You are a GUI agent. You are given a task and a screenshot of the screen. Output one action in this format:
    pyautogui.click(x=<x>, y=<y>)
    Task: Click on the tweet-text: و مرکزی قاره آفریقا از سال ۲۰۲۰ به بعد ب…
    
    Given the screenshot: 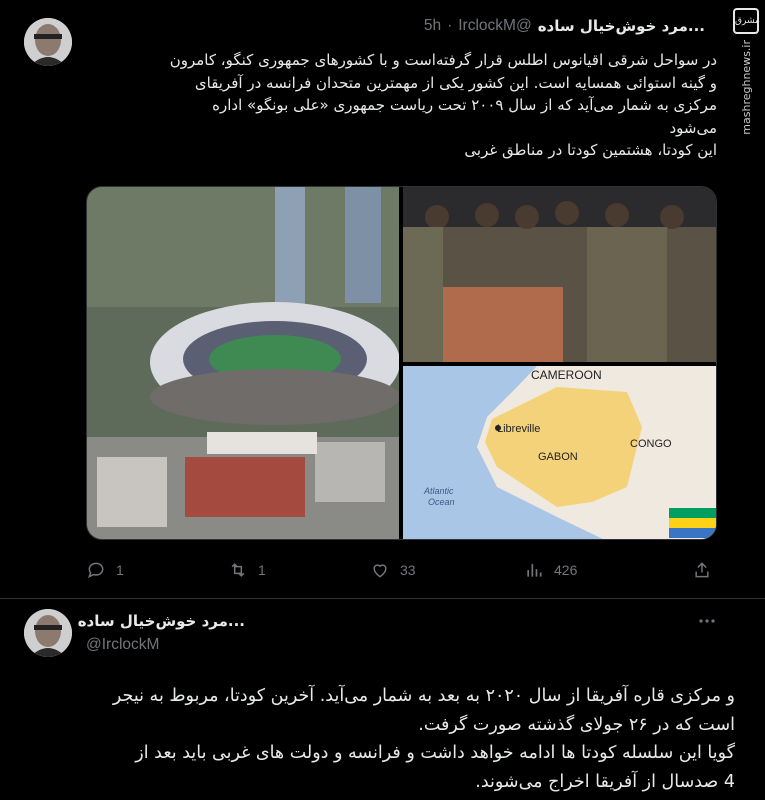 What is the action you would take?
    pyautogui.click(x=424, y=739)
    